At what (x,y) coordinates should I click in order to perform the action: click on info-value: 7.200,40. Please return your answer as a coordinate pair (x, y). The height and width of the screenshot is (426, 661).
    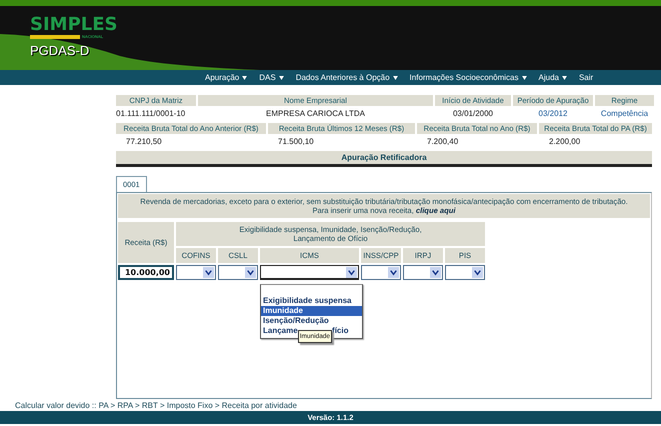
    Looking at the image, I should click on (443, 142).